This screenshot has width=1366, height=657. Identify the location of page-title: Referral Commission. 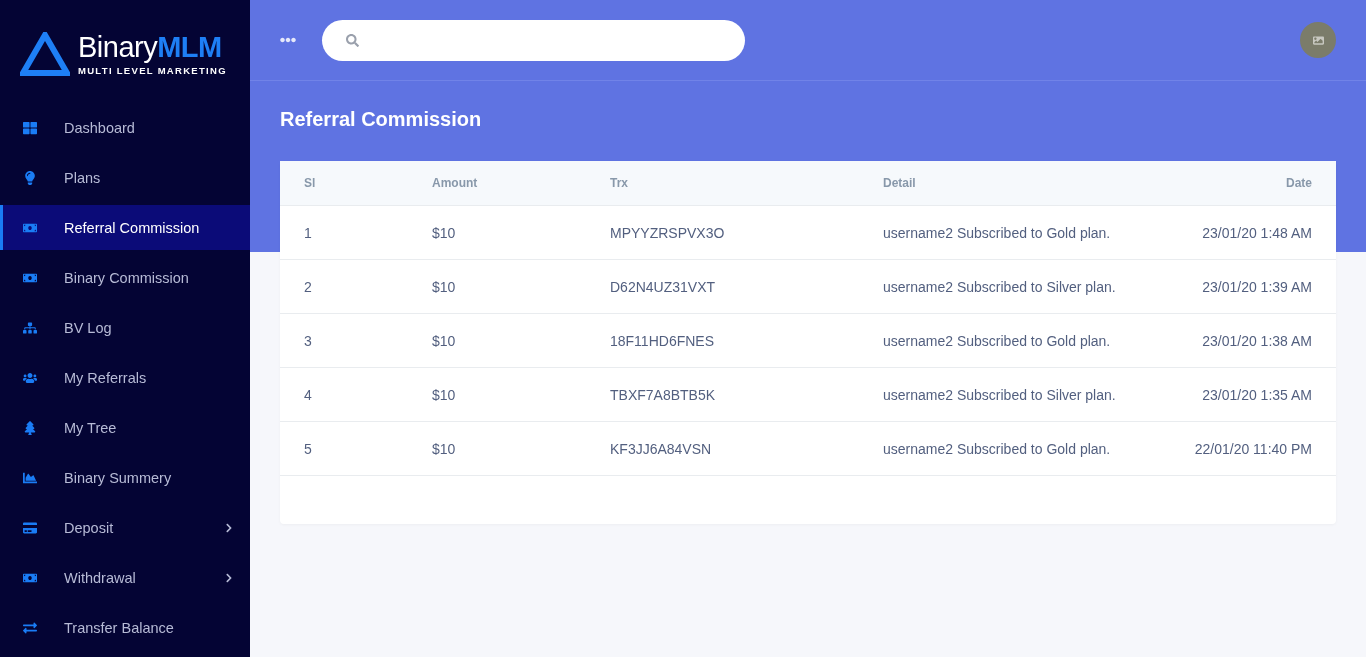
(381, 119).